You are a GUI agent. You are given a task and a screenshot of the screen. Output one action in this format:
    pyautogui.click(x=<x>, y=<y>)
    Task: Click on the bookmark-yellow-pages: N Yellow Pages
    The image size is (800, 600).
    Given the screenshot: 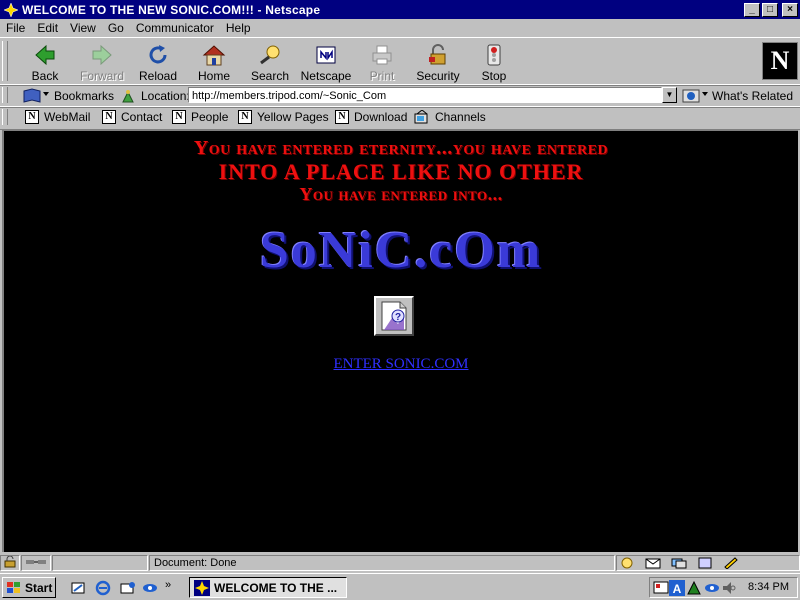 What is the action you would take?
    pyautogui.click(x=283, y=117)
    